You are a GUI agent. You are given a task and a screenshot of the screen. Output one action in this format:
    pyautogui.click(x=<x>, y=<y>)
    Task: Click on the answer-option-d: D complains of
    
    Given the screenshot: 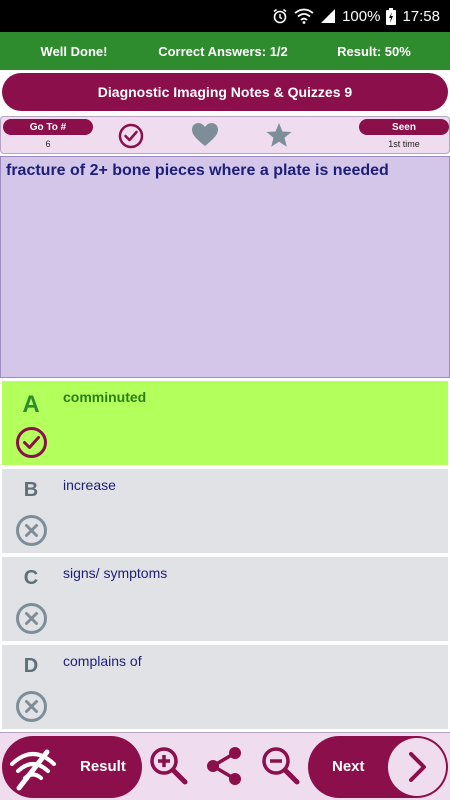 What is the action you would take?
    pyautogui.click(x=225, y=687)
    